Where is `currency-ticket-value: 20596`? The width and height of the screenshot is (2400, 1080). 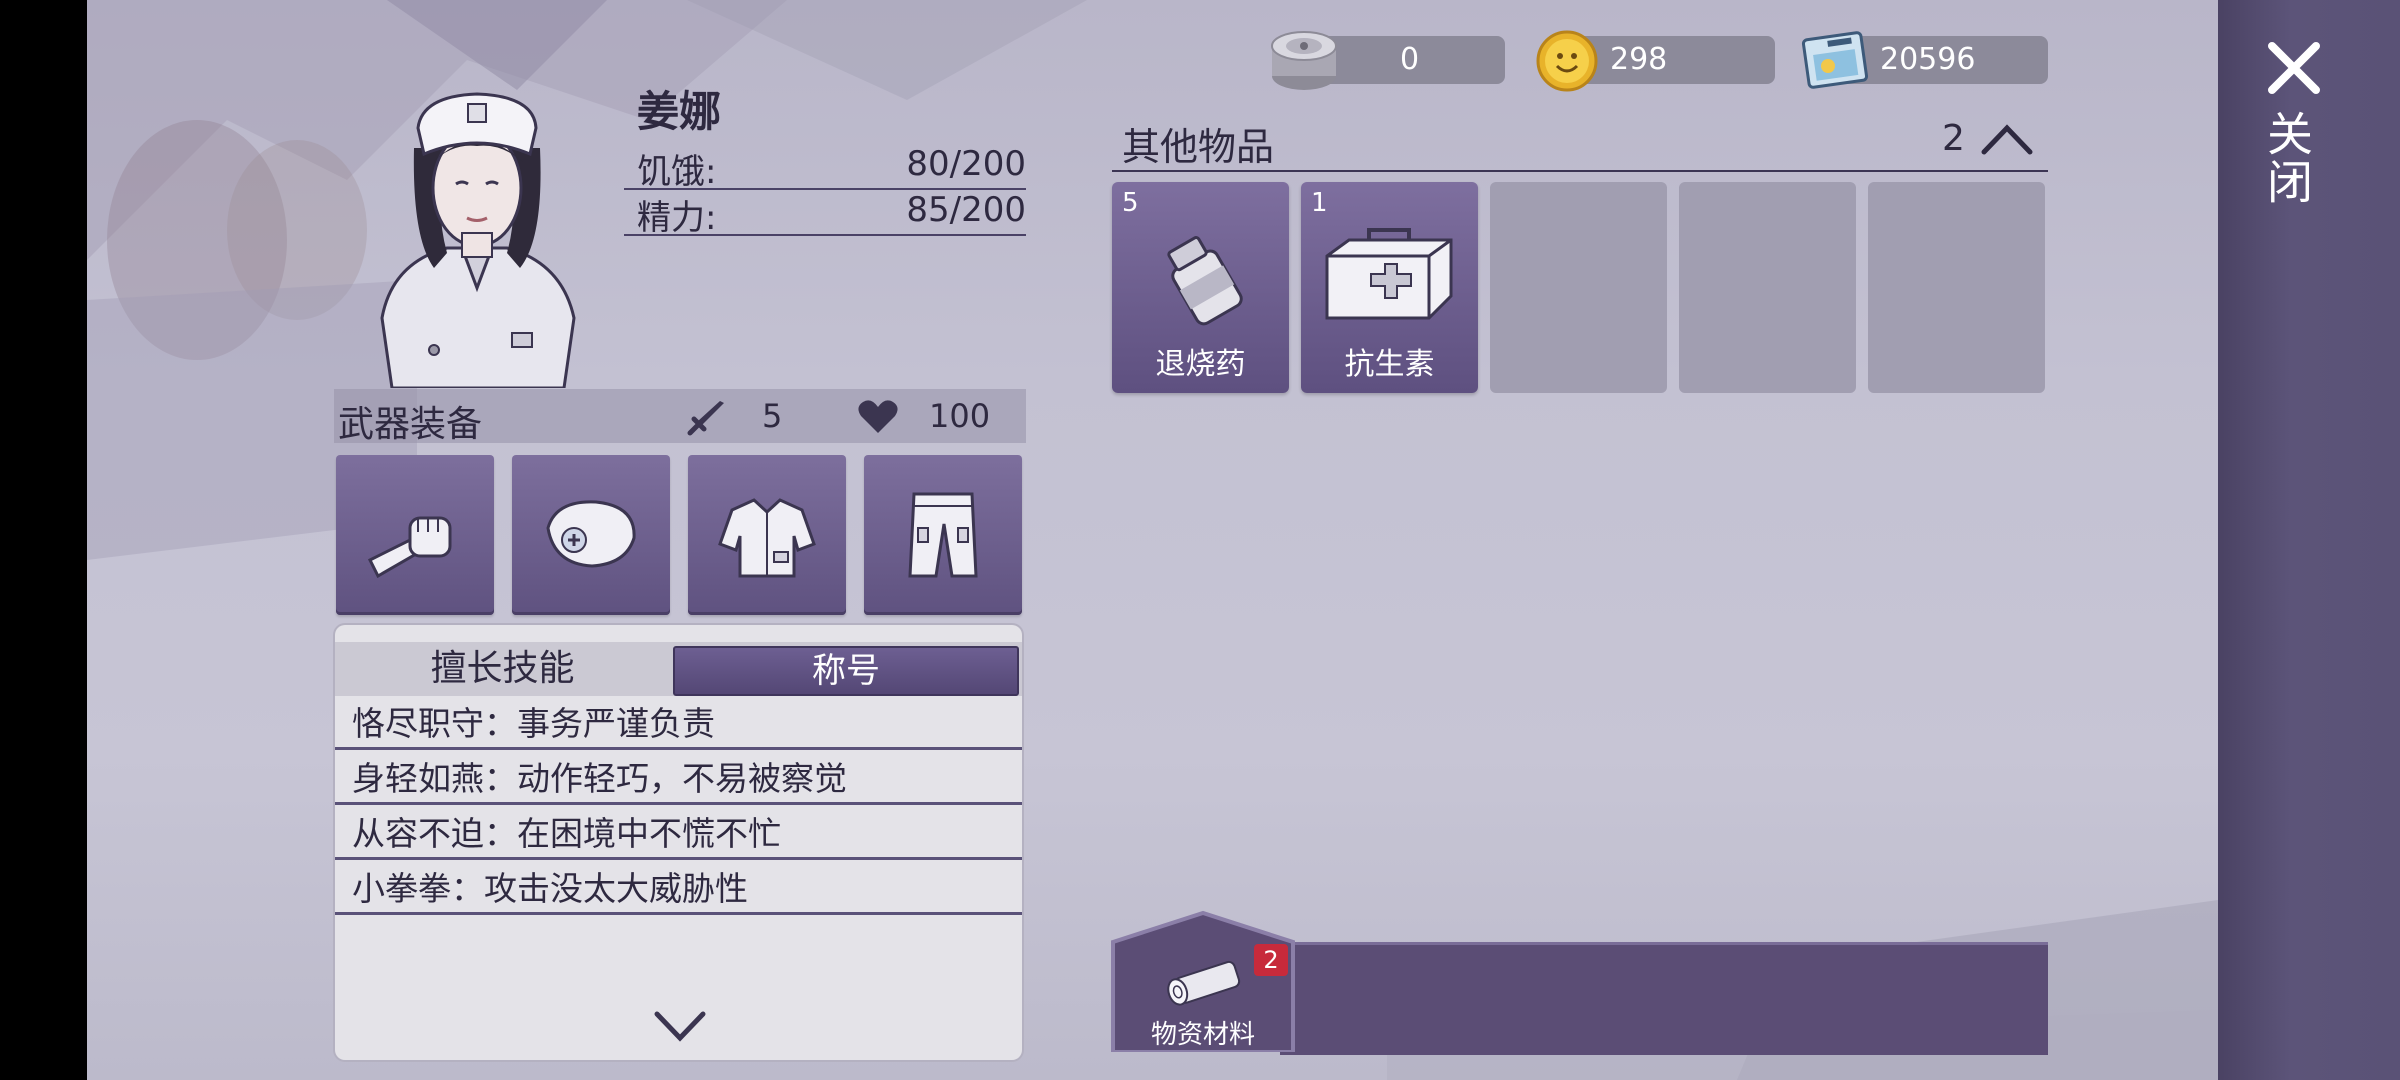
currency-ticket-value: 20596 is located at coordinates (1928, 59).